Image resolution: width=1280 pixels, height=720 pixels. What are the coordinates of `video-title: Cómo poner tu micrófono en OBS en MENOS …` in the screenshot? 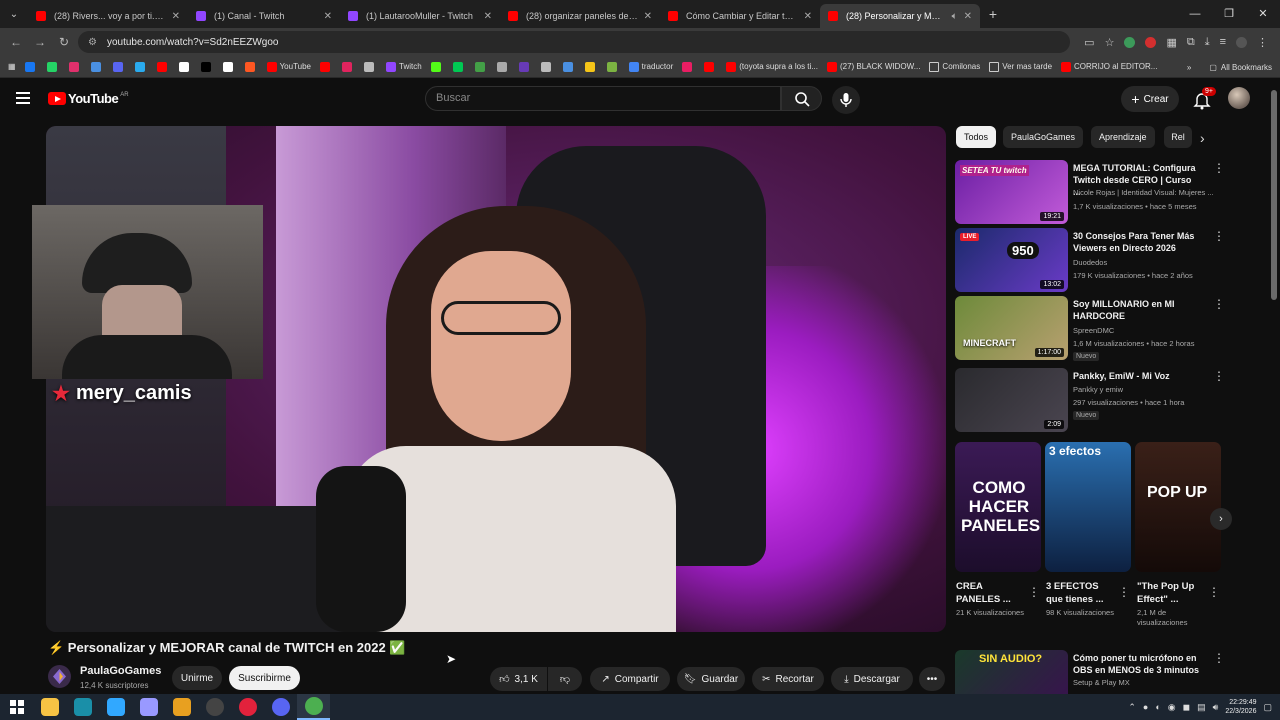 It's located at (1137, 664).